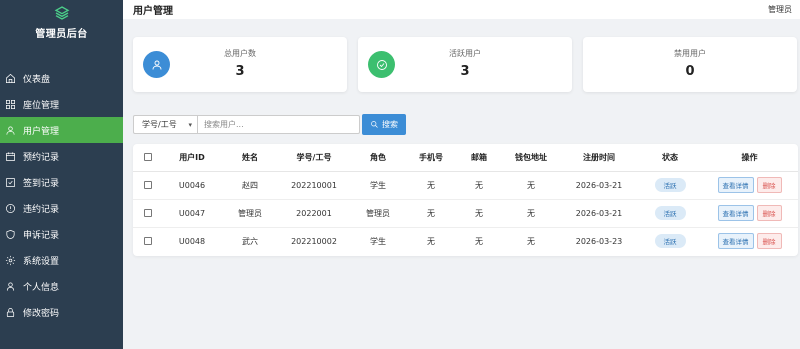 Image resolution: width=800 pixels, height=349 pixels. What do you see at coordinates (61, 208) in the screenshot?
I see `sidebar-item-violations: 违约记录` at bounding box center [61, 208].